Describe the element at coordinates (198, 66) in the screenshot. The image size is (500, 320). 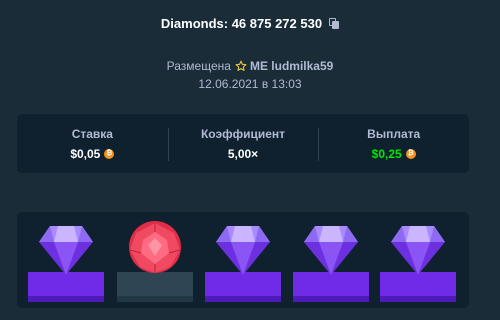
I see `placed-label: Размещена` at that location.